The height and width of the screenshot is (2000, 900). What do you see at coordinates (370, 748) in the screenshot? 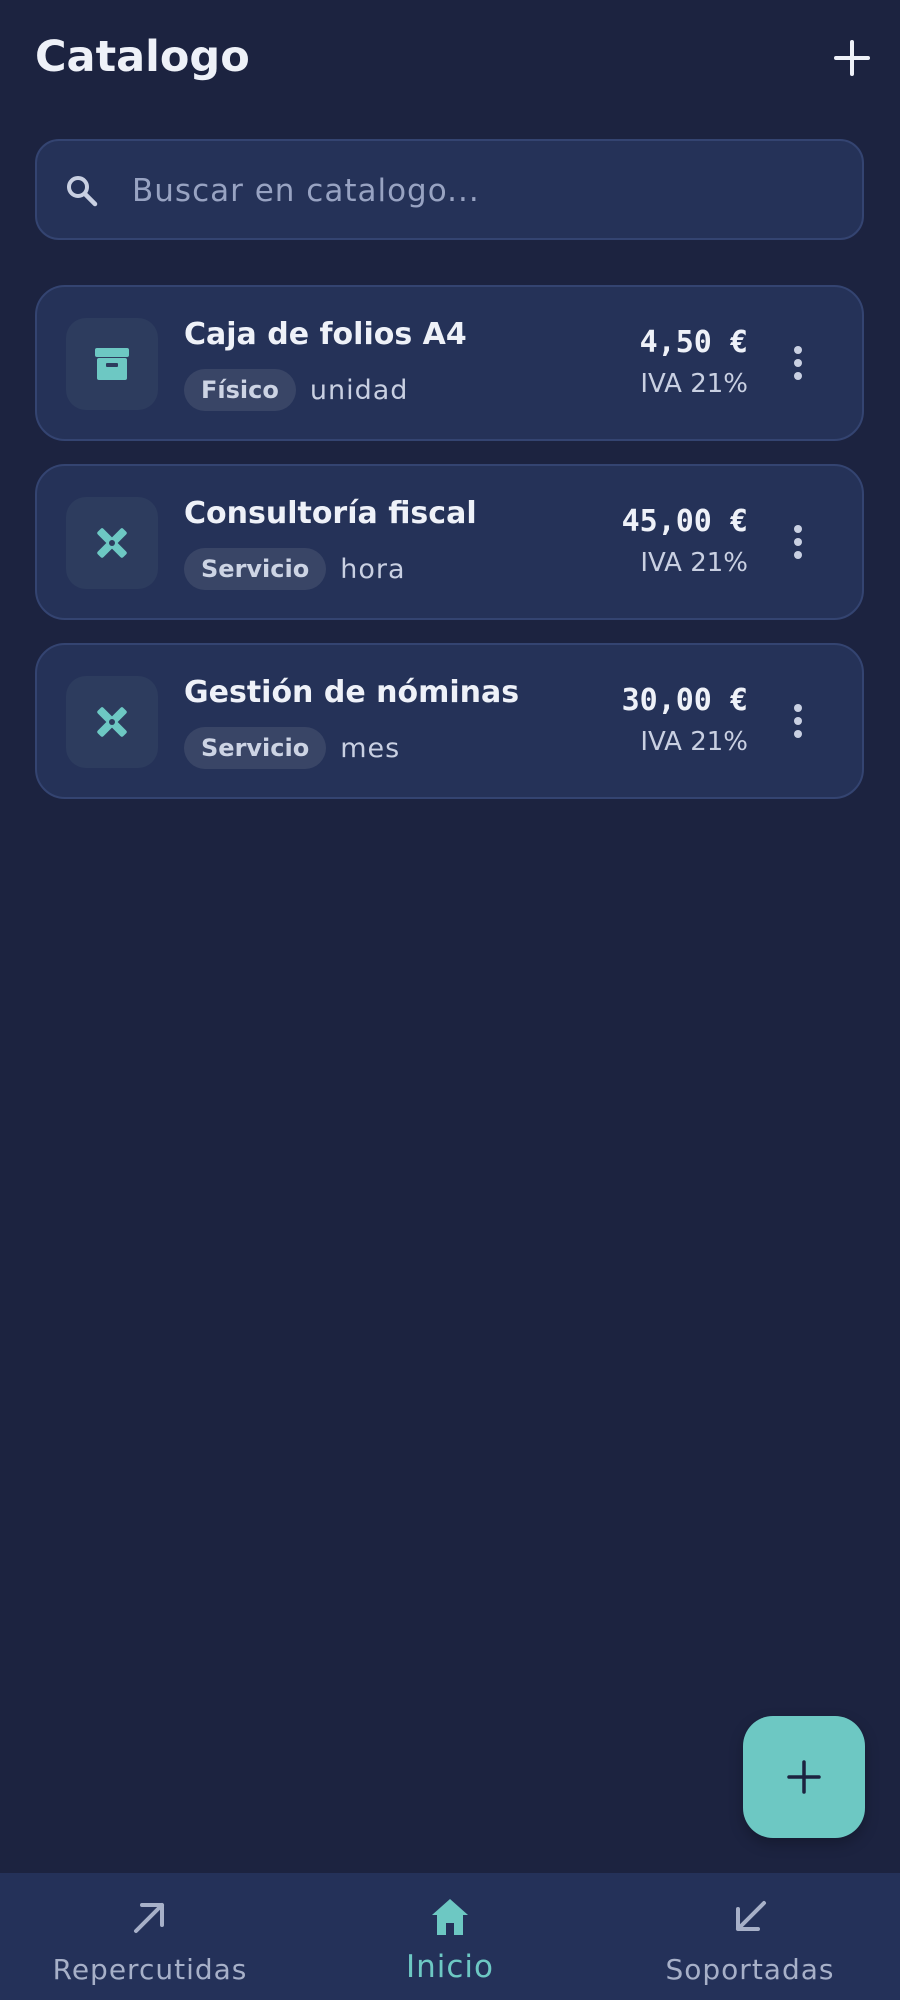
I see `item-unit: mes` at bounding box center [370, 748].